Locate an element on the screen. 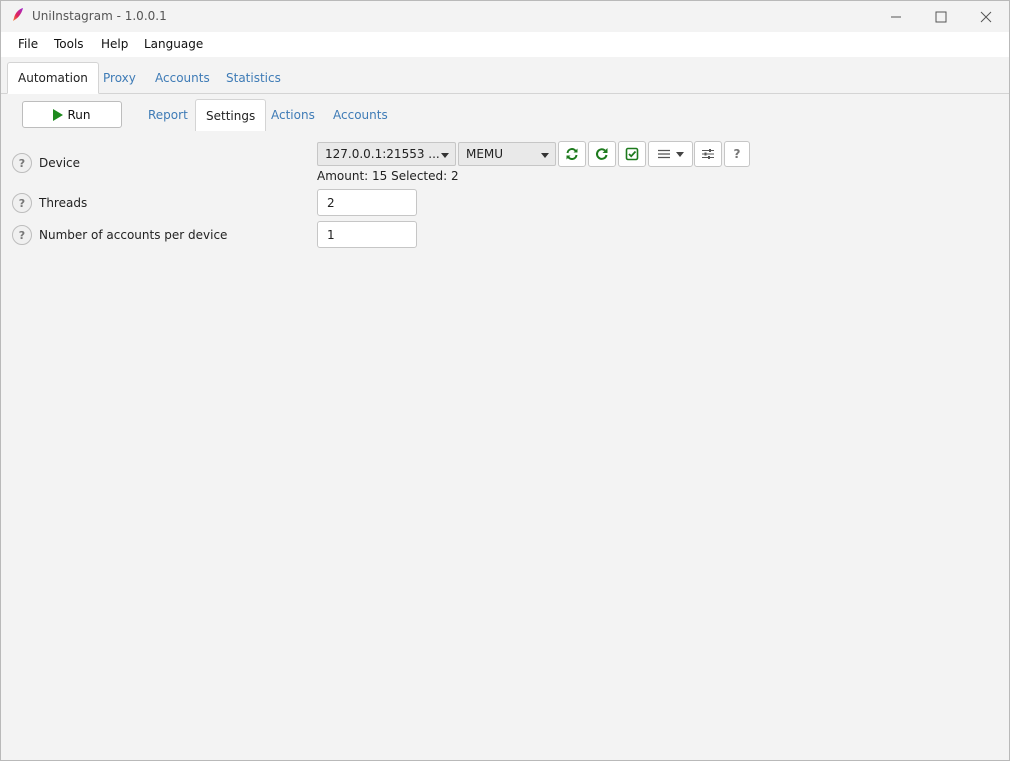 This screenshot has width=1010, height=761. accounts-per-device-label: Number of accounts per device is located at coordinates (133, 235).